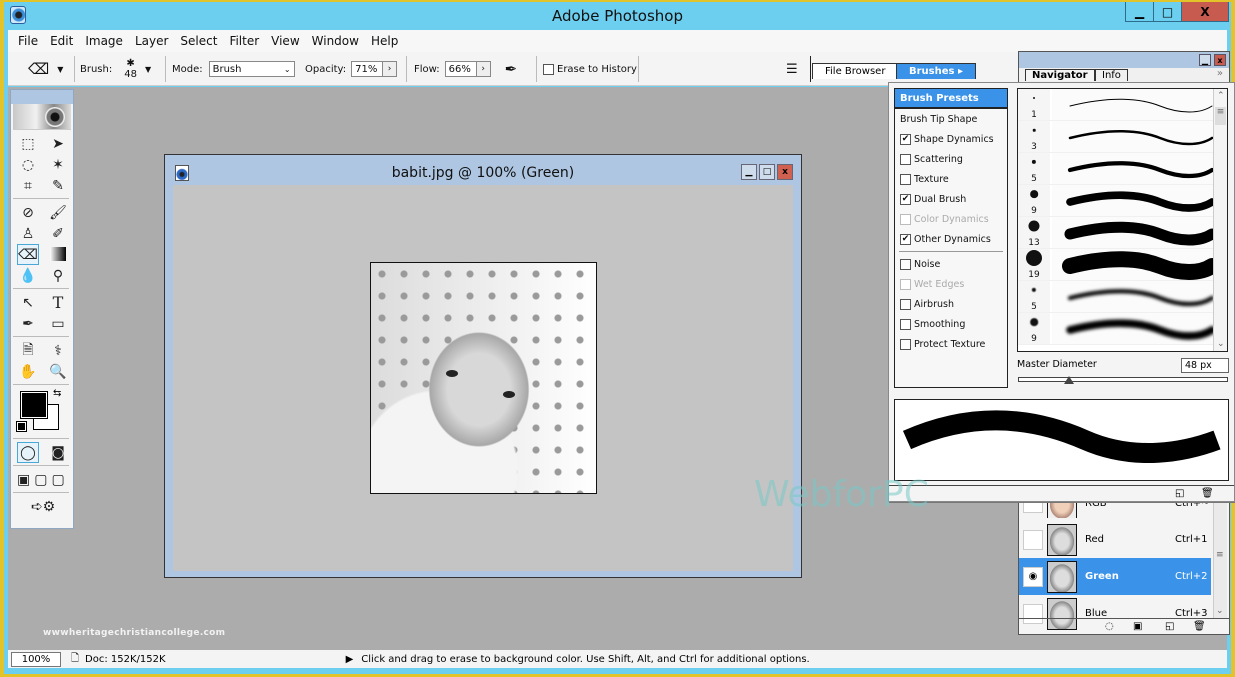 Image resolution: width=1235 pixels, height=677 pixels. What do you see at coordinates (1109, 626) in the screenshot?
I see `load-channel-as-selection-icon: ◌` at bounding box center [1109, 626].